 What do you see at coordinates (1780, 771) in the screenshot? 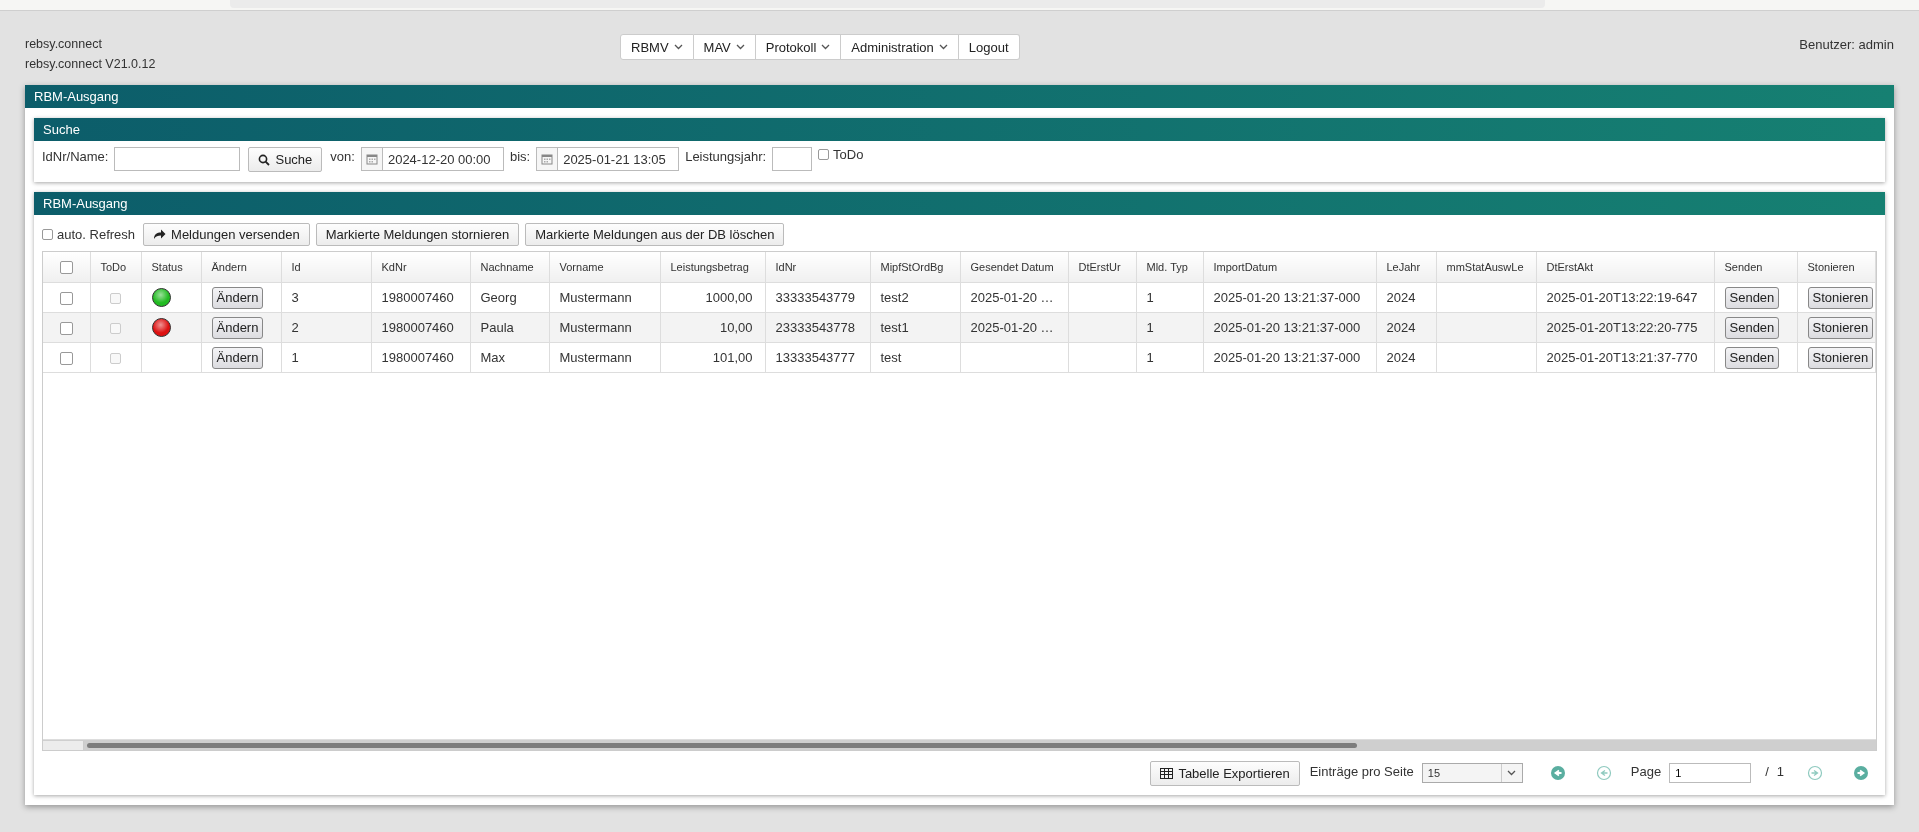
I see `page-total: 1` at bounding box center [1780, 771].